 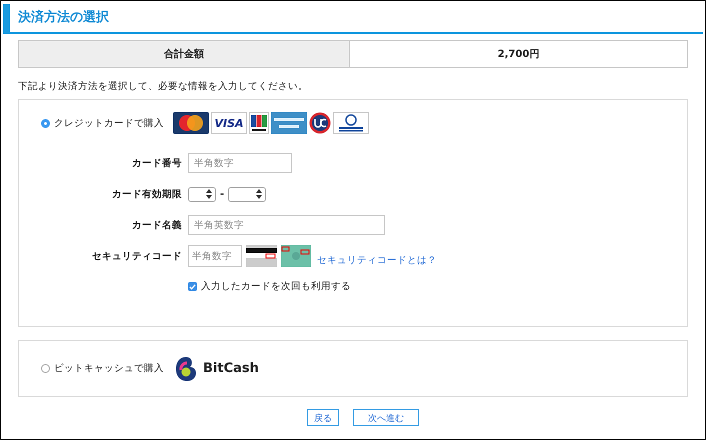 What do you see at coordinates (191, 123) in the screenshot?
I see `mastercard-logo-icon` at bounding box center [191, 123].